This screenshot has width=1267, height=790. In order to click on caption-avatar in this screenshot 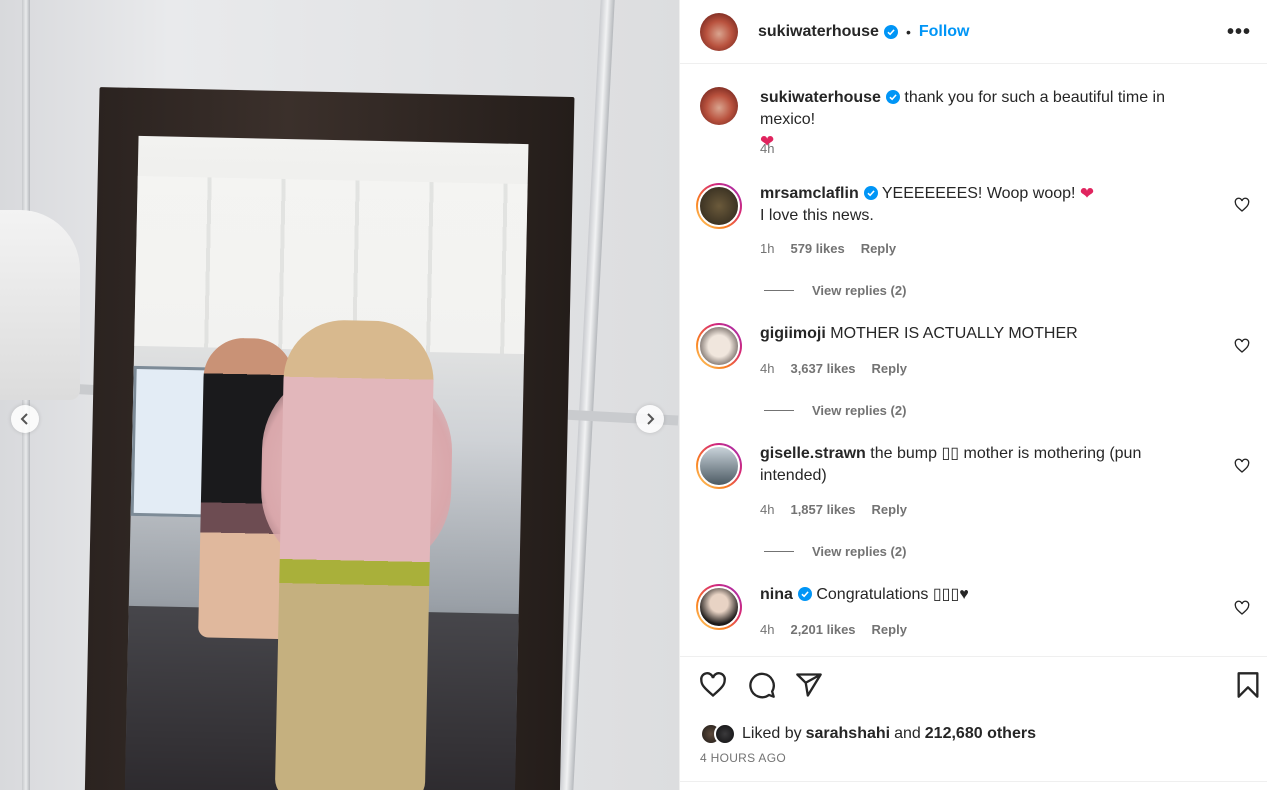, I will do `click(719, 106)`.